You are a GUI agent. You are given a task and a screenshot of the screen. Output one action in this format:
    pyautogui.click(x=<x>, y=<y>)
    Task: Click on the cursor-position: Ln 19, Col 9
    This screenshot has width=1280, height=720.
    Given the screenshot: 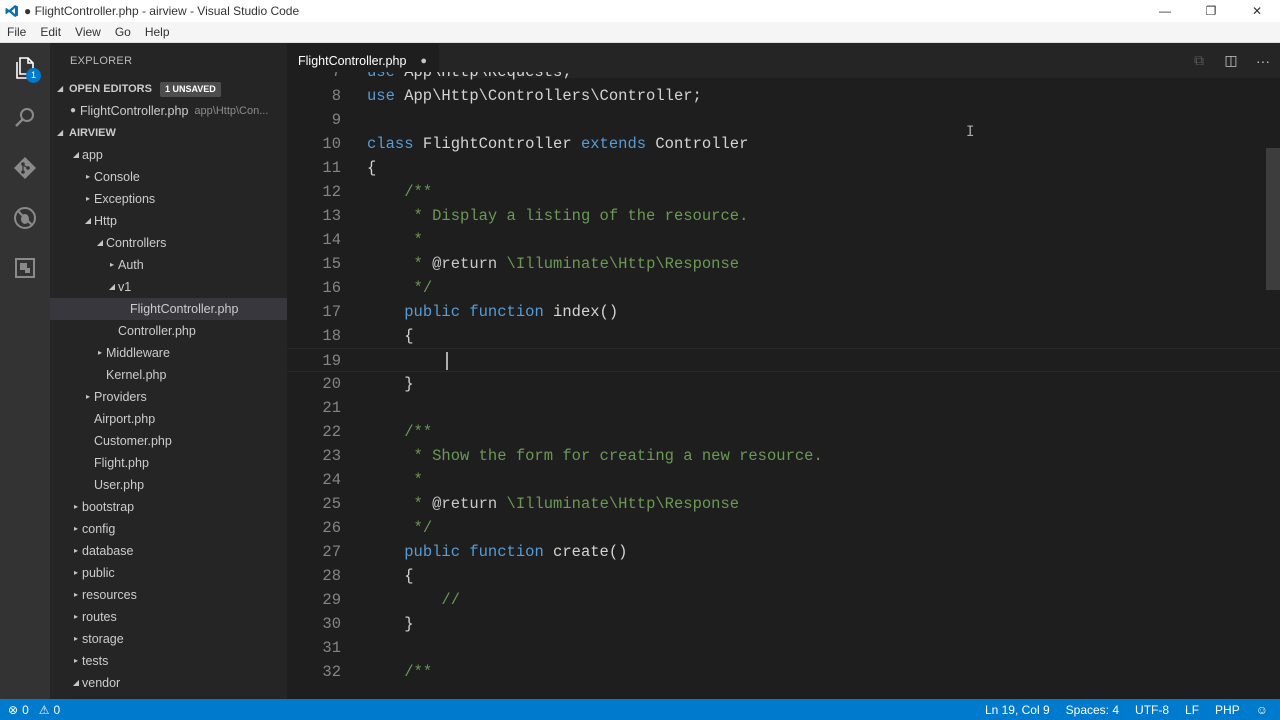 What is the action you would take?
    pyautogui.click(x=1017, y=710)
    